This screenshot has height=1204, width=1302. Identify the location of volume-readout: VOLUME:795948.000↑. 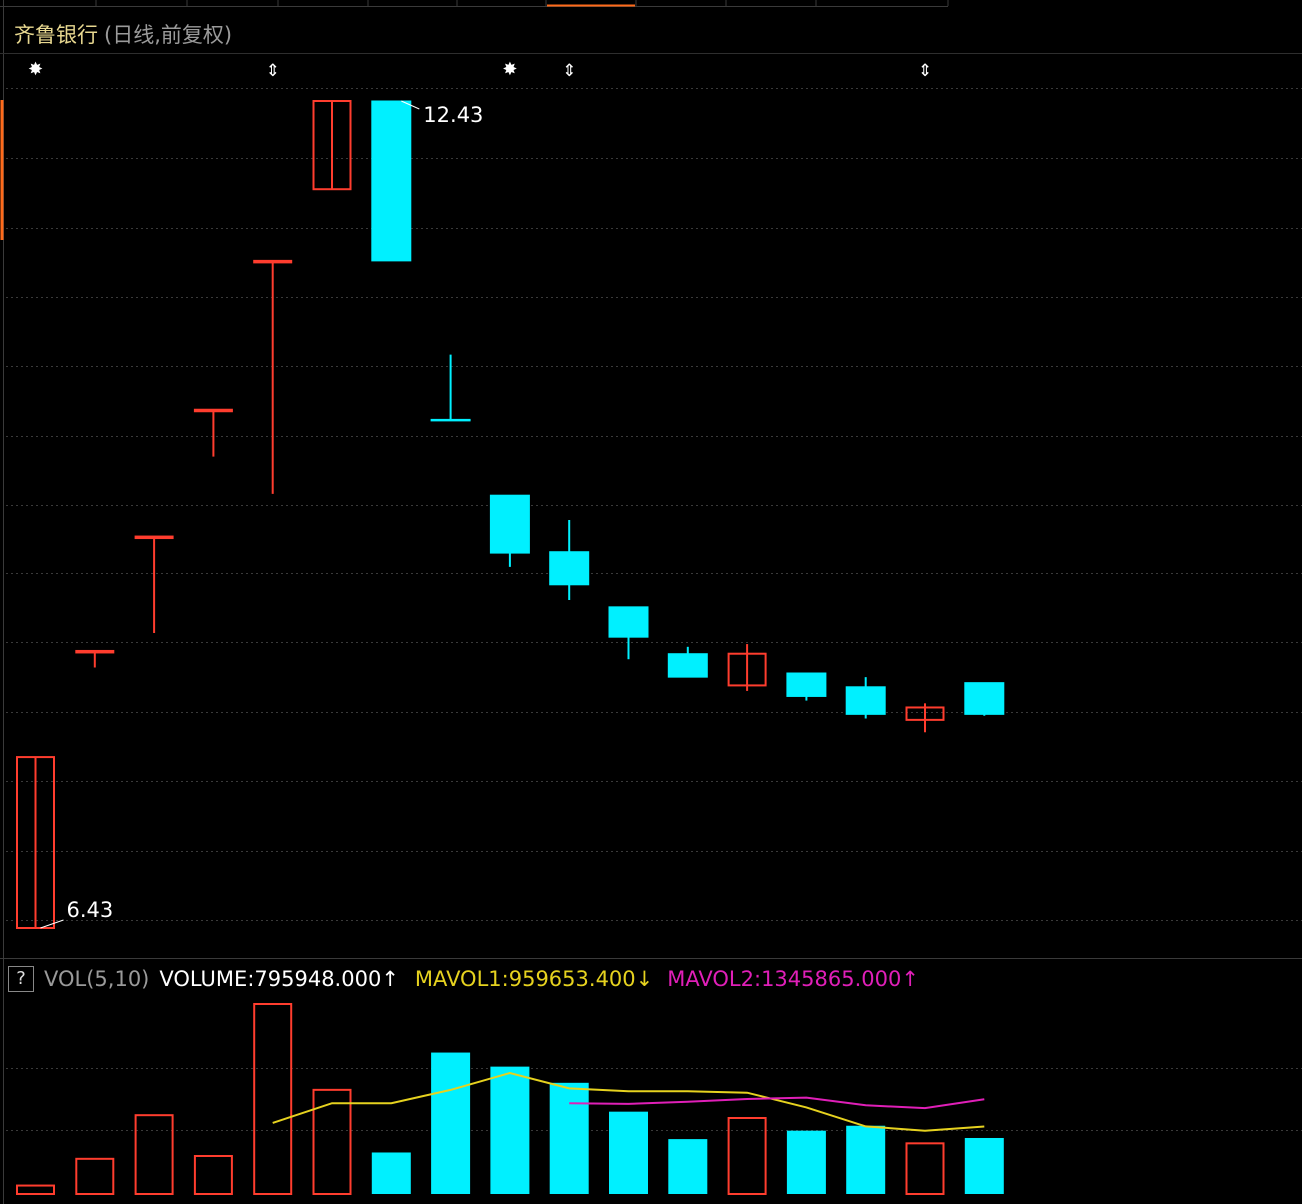
(279, 979).